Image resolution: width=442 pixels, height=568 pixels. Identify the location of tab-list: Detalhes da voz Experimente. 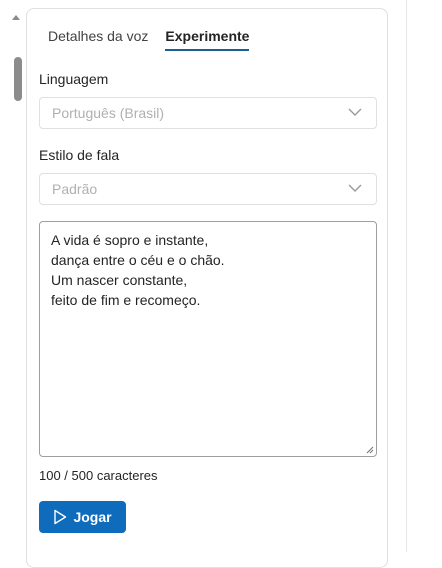
(157, 39).